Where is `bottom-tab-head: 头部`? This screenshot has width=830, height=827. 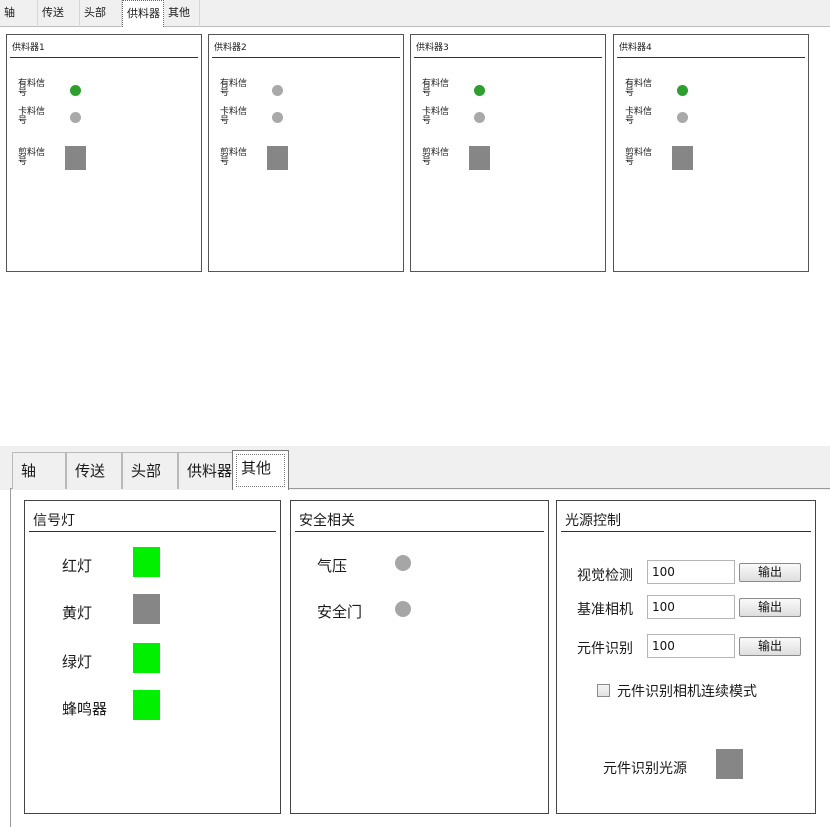 bottom-tab-head: 头部 is located at coordinates (150, 470).